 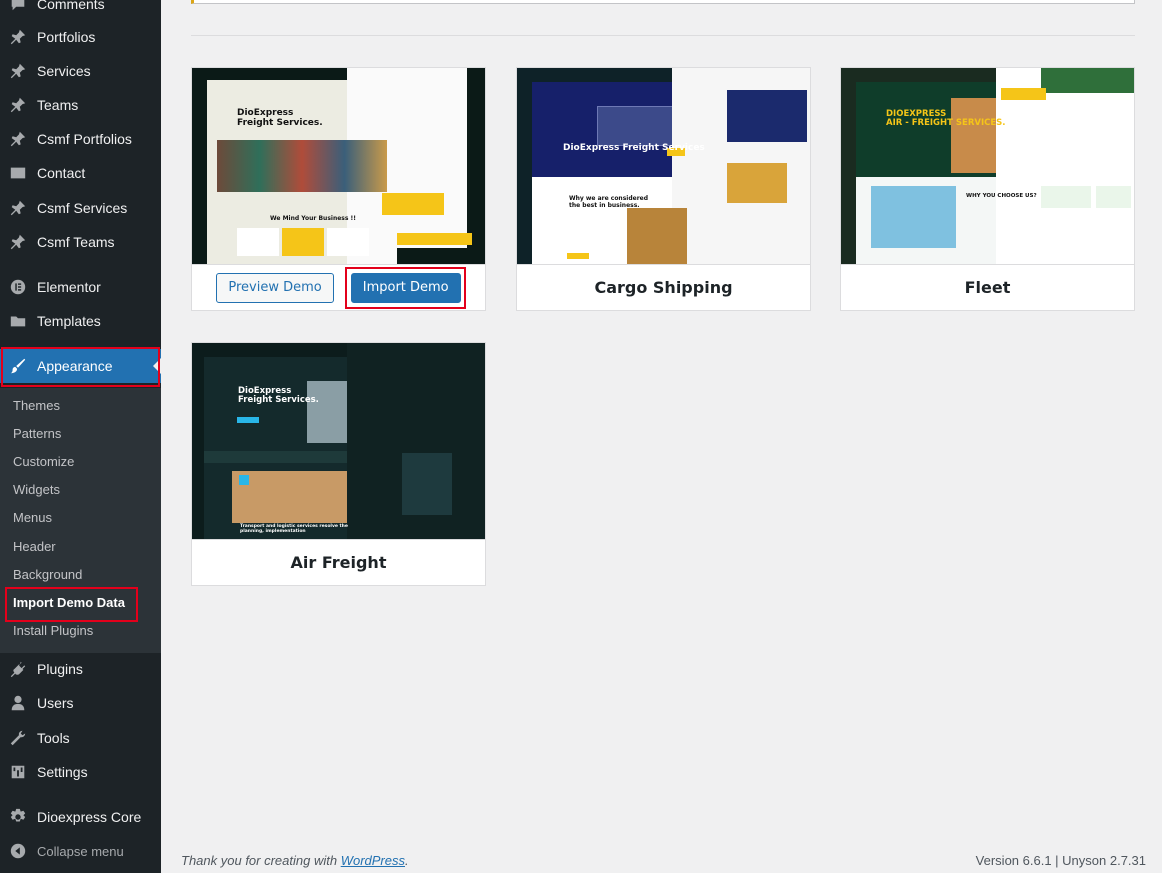 What do you see at coordinates (1001, 196) in the screenshot?
I see `demo-thumb-subheading: WHY YOU CHOOSE US?` at bounding box center [1001, 196].